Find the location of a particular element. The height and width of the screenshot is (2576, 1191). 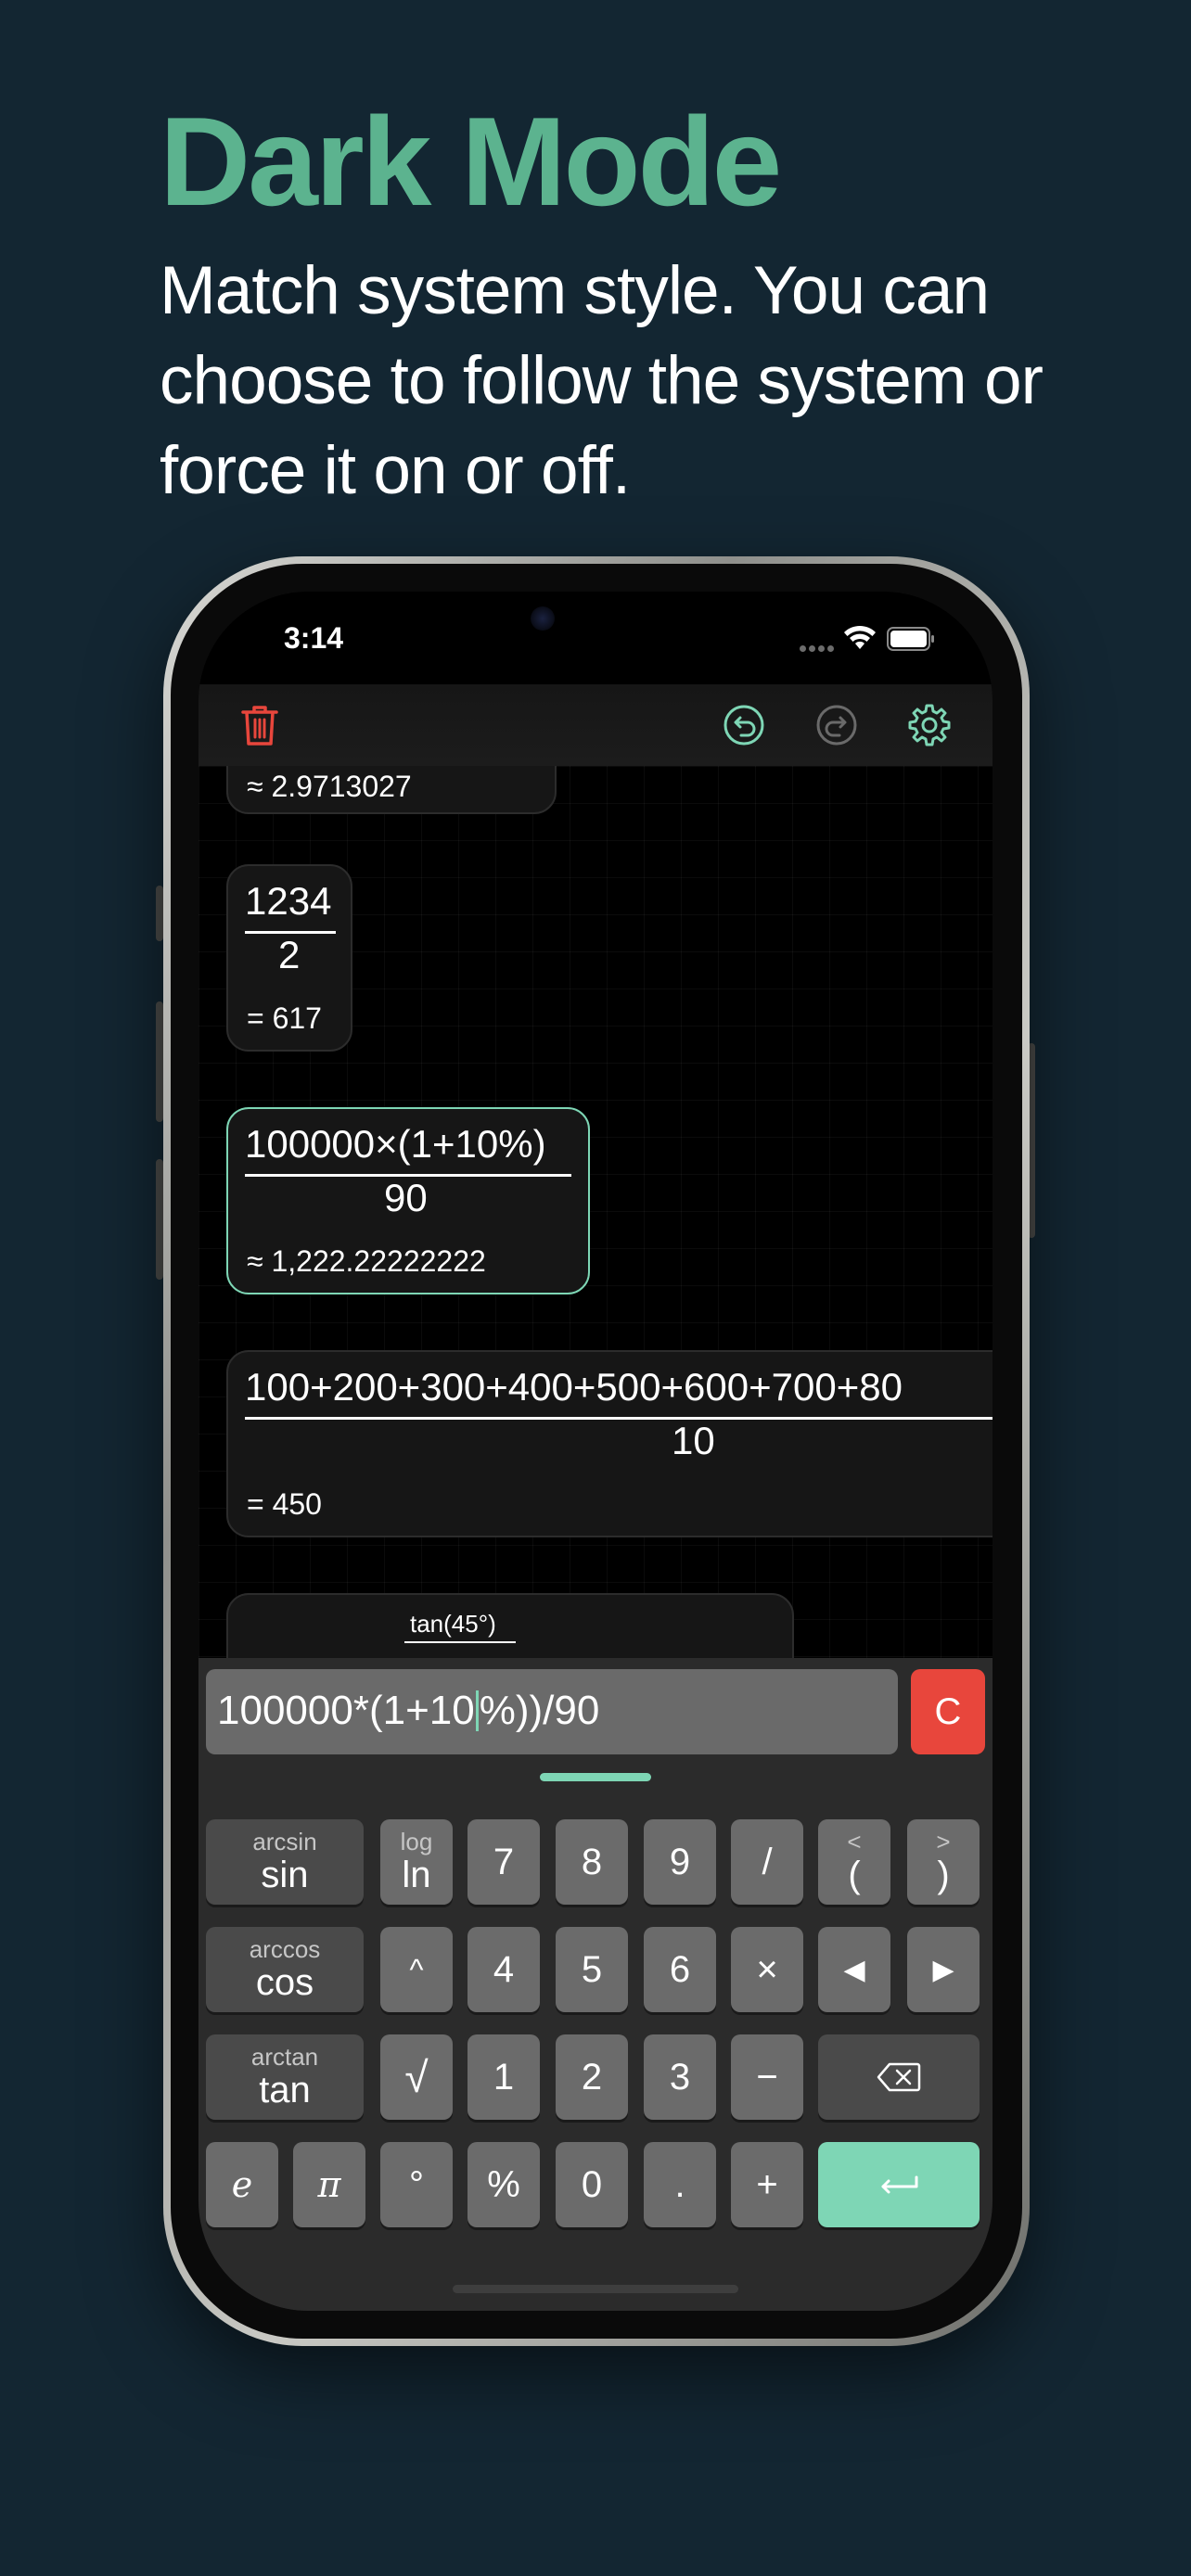

undo-icon is located at coordinates (744, 726).